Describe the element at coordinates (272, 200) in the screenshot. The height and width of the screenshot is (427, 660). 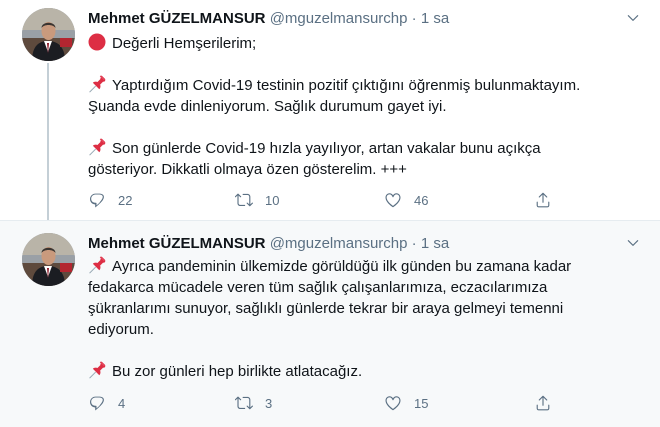
I see `retweet-count: 10` at that location.